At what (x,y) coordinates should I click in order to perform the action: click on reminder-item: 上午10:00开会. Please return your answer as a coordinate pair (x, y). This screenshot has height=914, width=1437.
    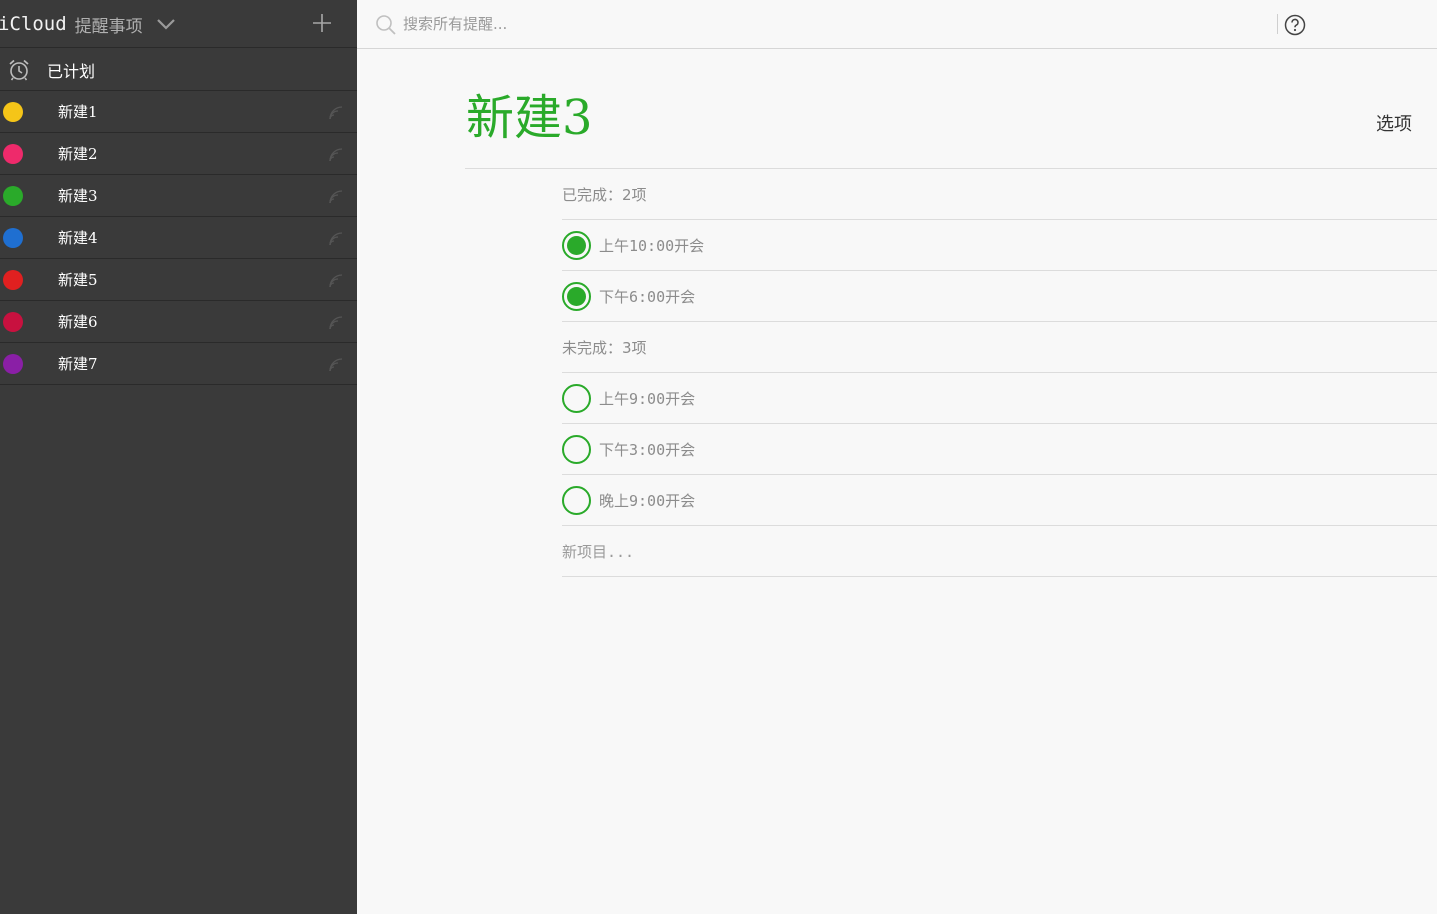
    Looking at the image, I should click on (999, 245).